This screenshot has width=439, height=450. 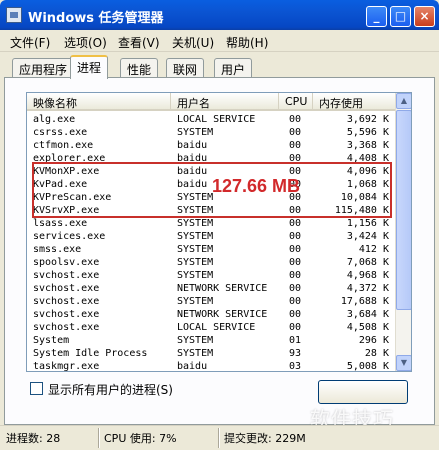 I want to click on process-row: svchost.exe NETWORK SERVICE 00 3,684 K, so click(x=212, y=314).